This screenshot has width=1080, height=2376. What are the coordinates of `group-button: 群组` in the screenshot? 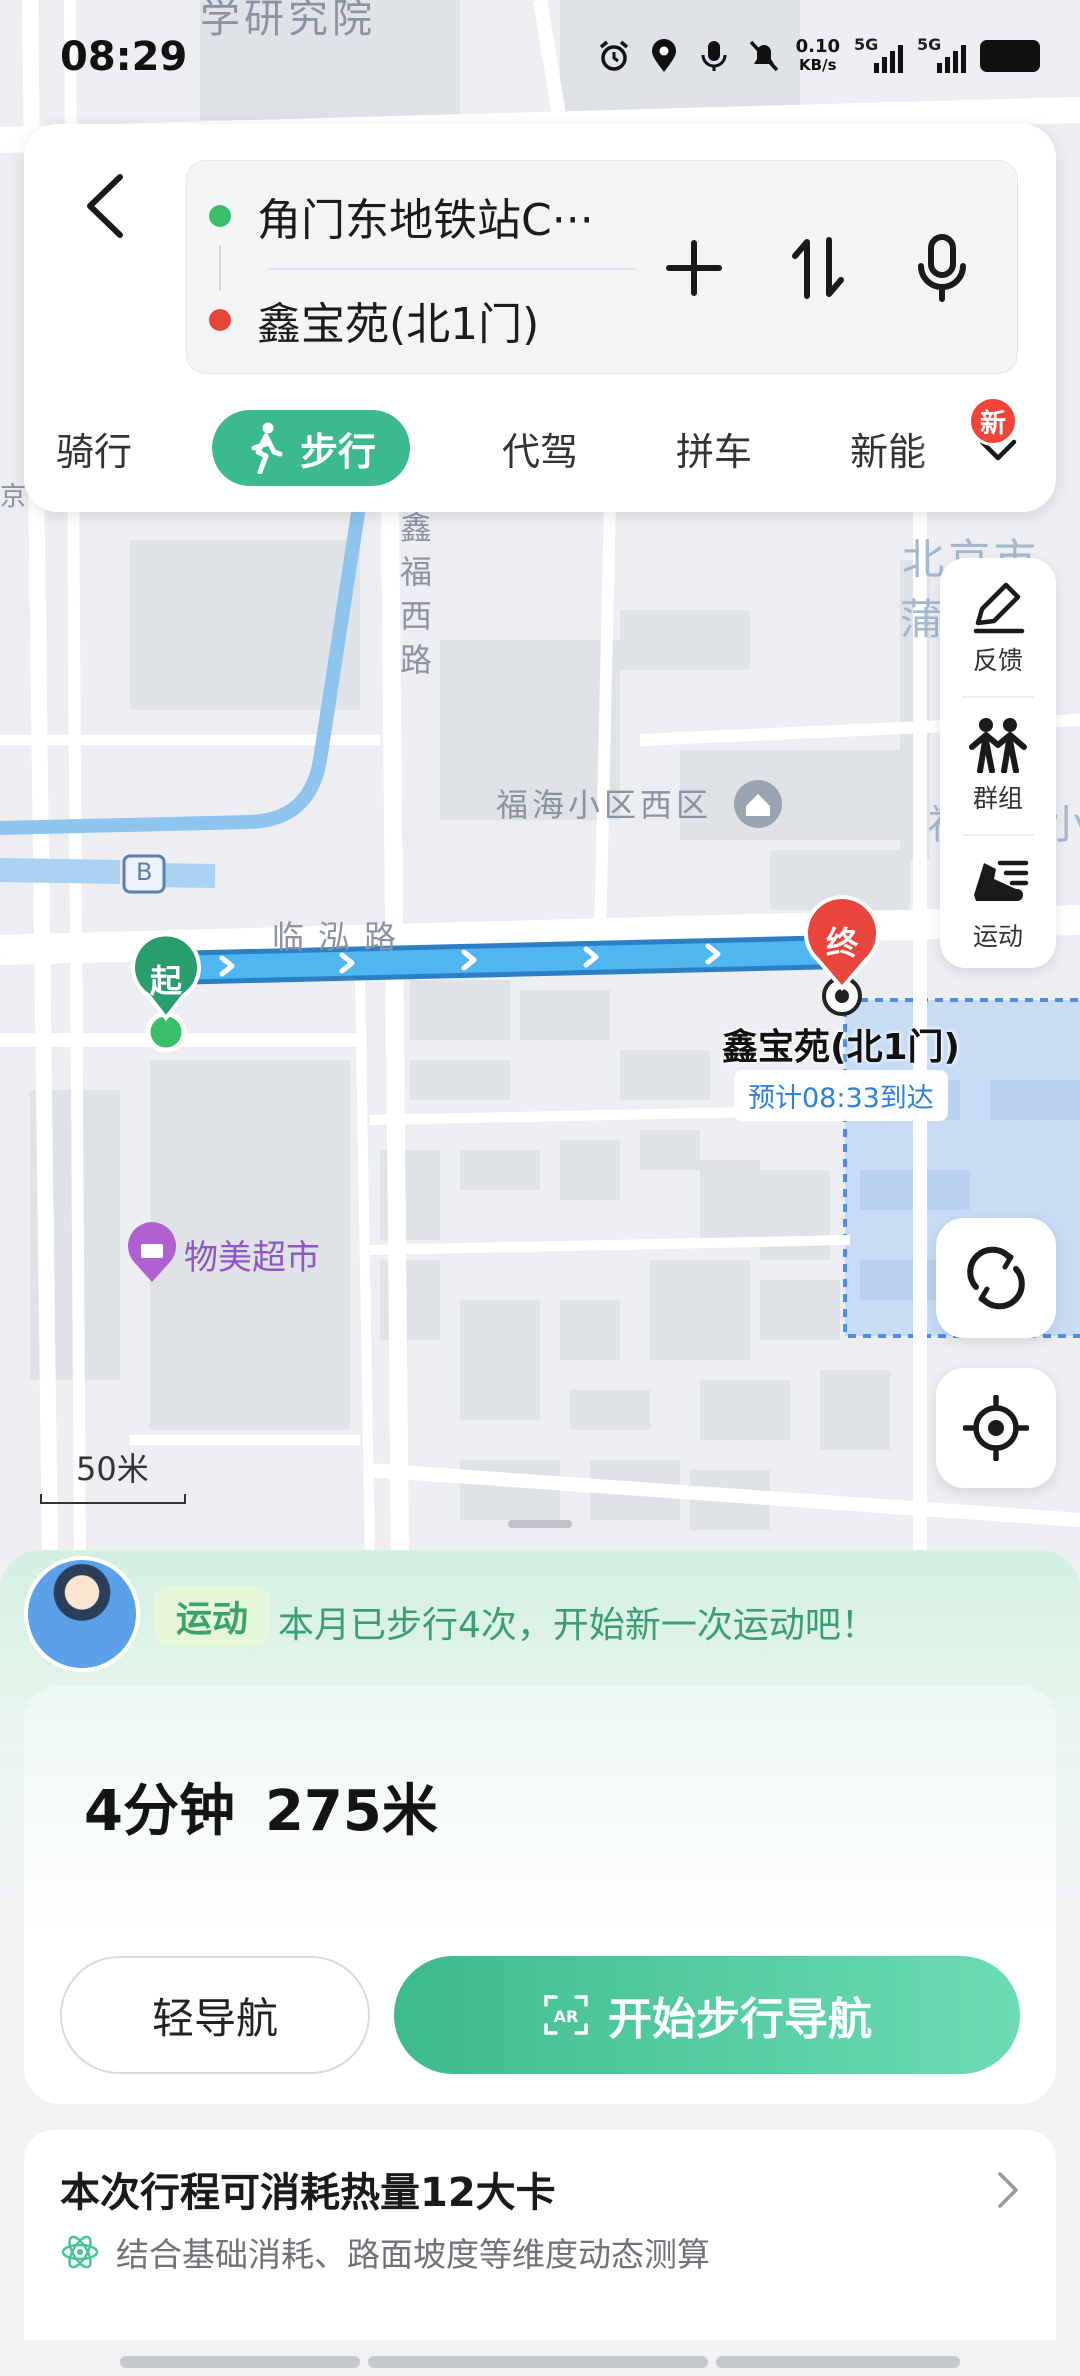 It's located at (998, 766).